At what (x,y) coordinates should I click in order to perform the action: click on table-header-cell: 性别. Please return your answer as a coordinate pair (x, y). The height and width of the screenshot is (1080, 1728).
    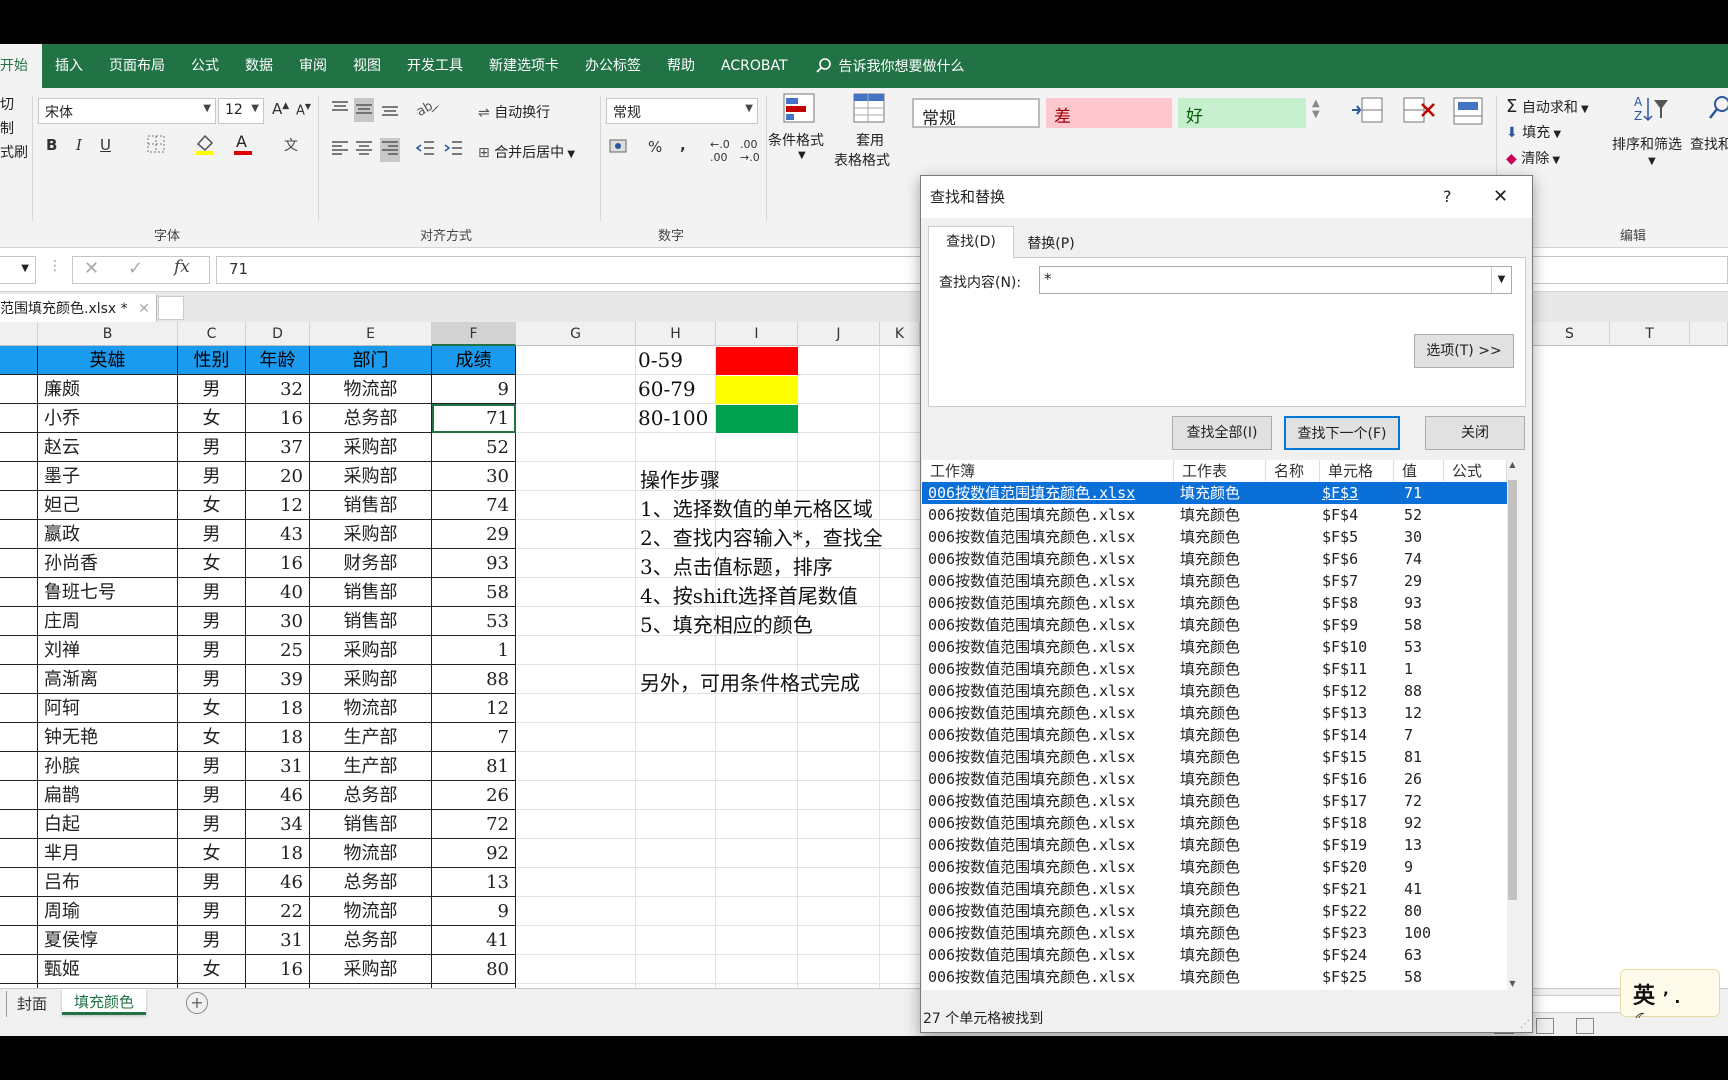
    Looking at the image, I should click on (212, 360).